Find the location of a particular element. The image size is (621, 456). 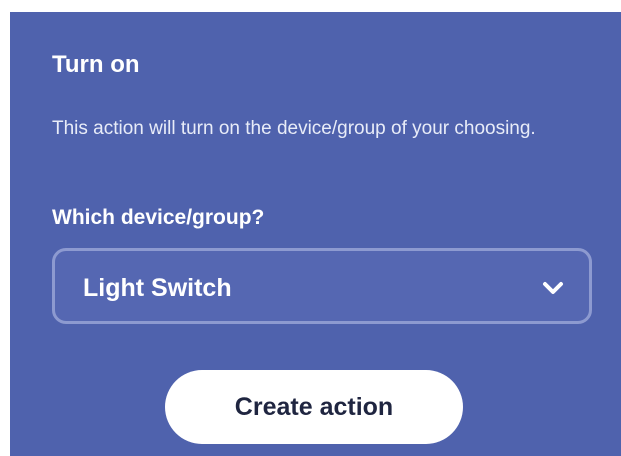

device-group-select: Light Switch is located at coordinates (322, 286).